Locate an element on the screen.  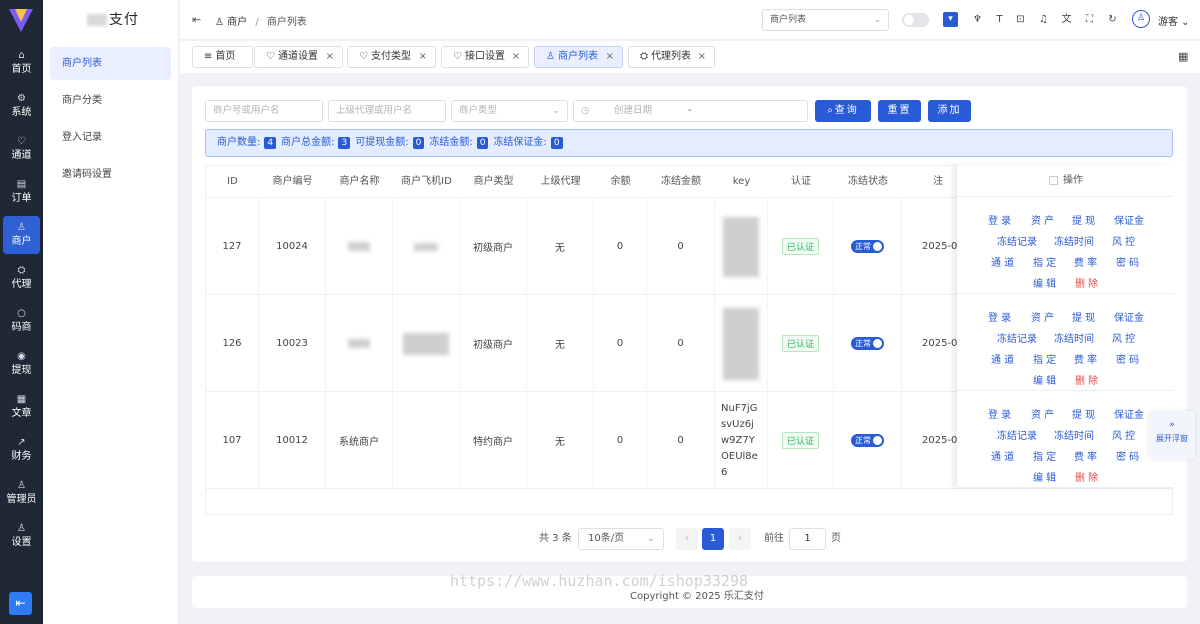
font-size-icon: T is located at coordinates (999, 19).